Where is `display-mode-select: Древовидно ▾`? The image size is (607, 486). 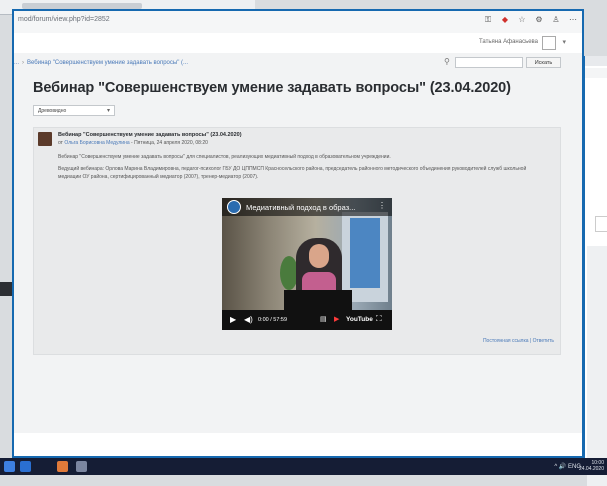
display-mode-select: Древовидно ▾ is located at coordinates (74, 110).